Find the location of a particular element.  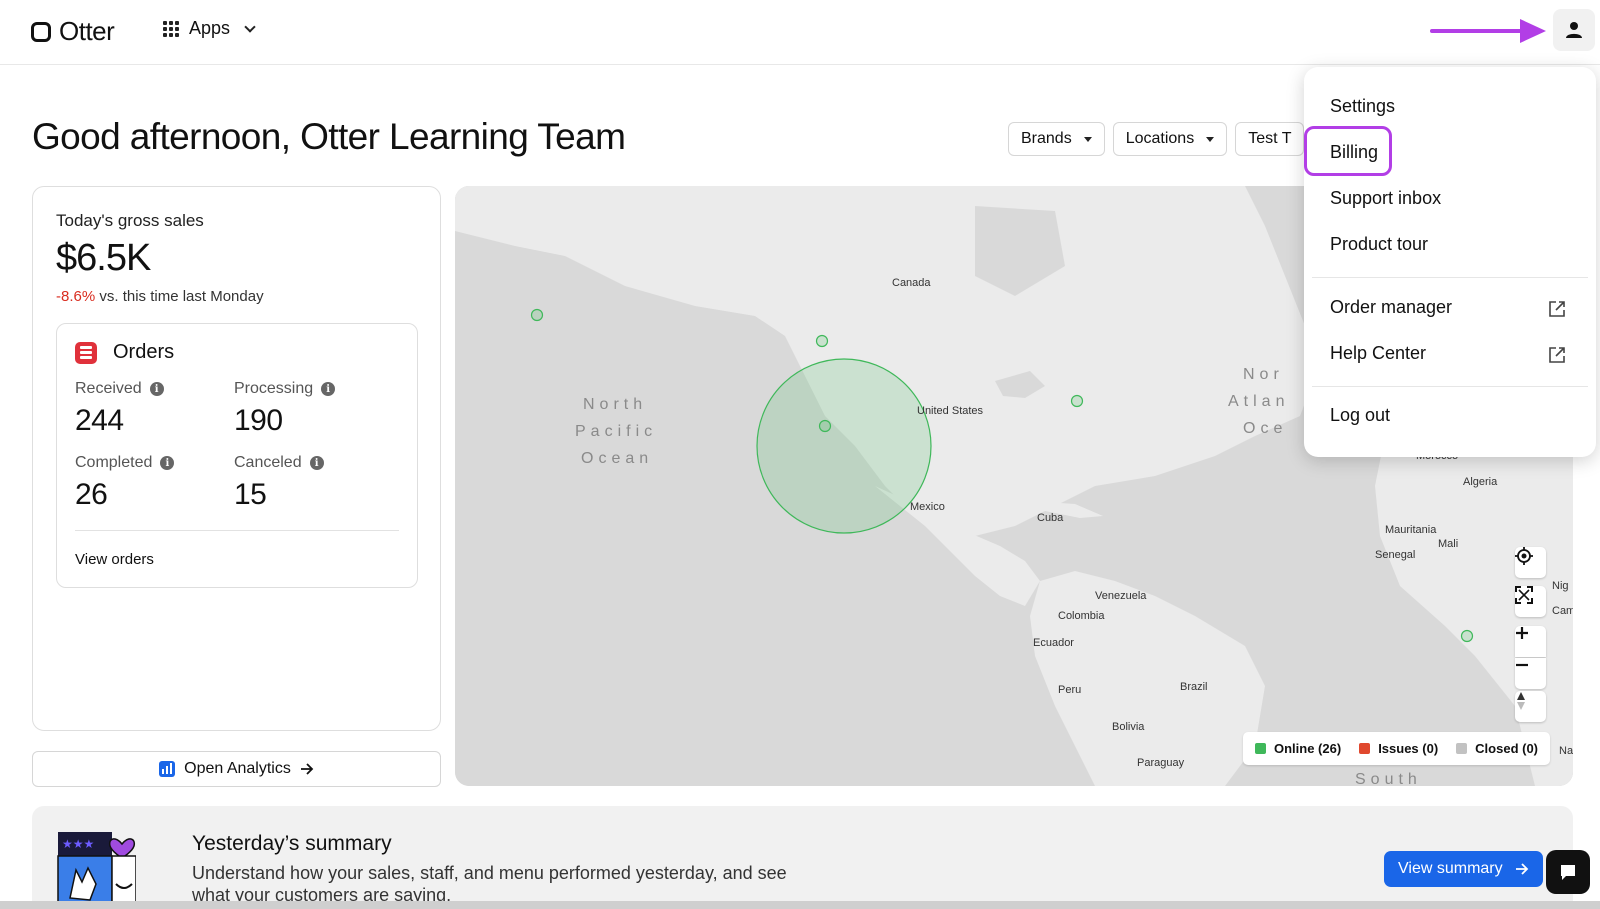

processing-label: Processing is located at coordinates (274, 388).